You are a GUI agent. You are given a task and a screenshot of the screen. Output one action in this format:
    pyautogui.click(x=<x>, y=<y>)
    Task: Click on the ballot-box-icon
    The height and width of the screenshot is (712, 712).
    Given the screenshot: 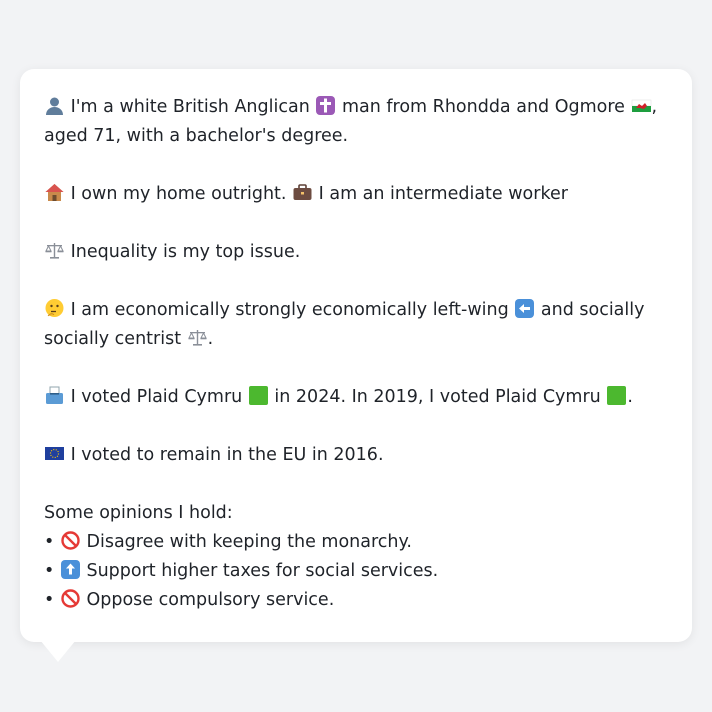 What is the action you would take?
    pyautogui.click(x=54, y=395)
    